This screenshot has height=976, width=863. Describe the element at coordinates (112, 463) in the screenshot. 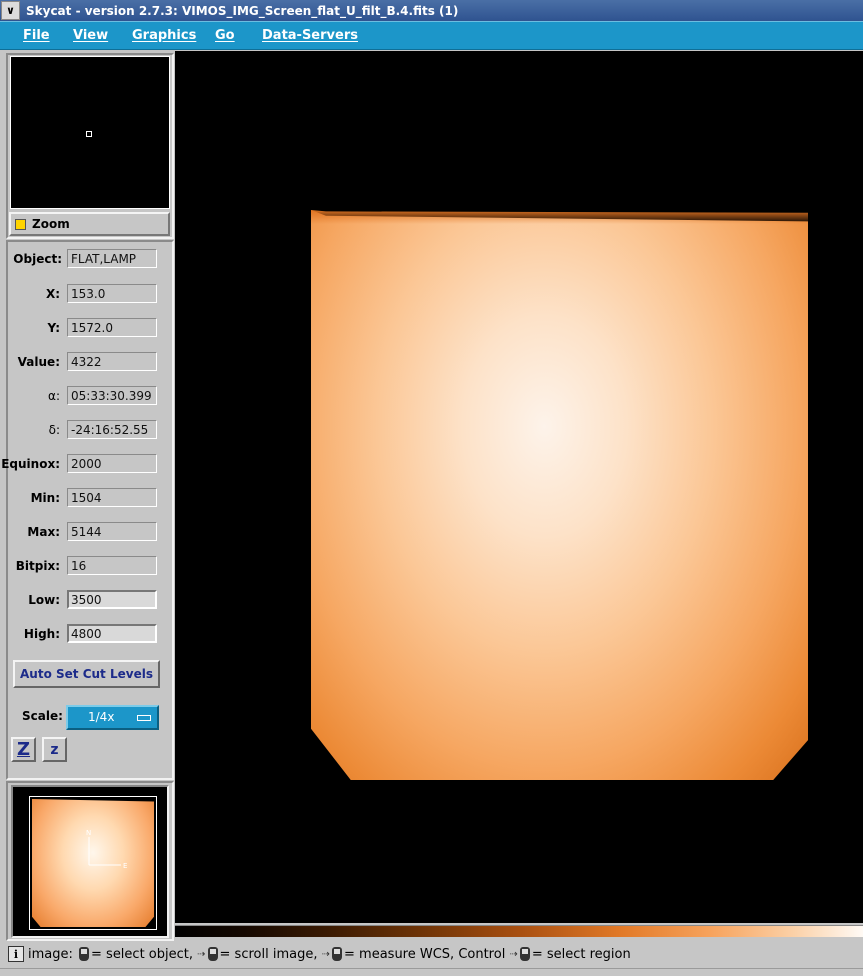

I see `equinox-field: 2000` at that location.